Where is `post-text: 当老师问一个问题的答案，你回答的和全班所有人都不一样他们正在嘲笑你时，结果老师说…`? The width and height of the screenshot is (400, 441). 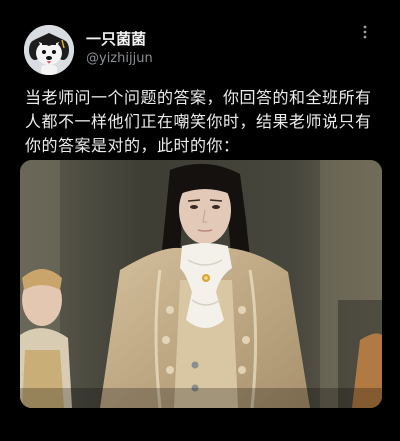
post-text: 当老师问一个问题的答案，你回答的和全班所有人都不一样他们正在嘲笑你时，结果老师说… is located at coordinates (198, 121).